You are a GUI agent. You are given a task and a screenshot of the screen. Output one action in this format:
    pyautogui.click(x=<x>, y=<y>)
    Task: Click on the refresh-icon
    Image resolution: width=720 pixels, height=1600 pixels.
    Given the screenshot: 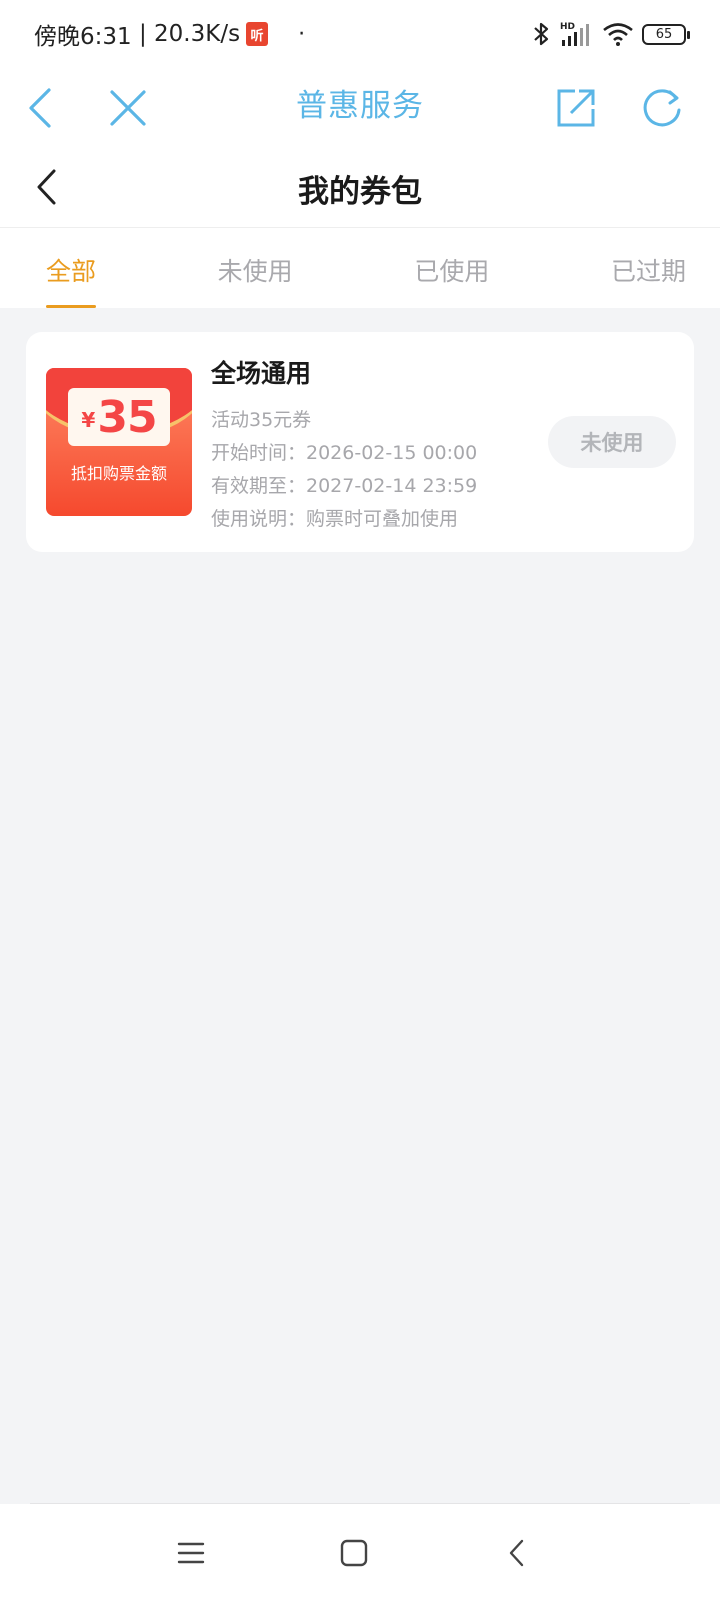 What is the action you would take?
    pyautogui.click(x=662, y=108)
    